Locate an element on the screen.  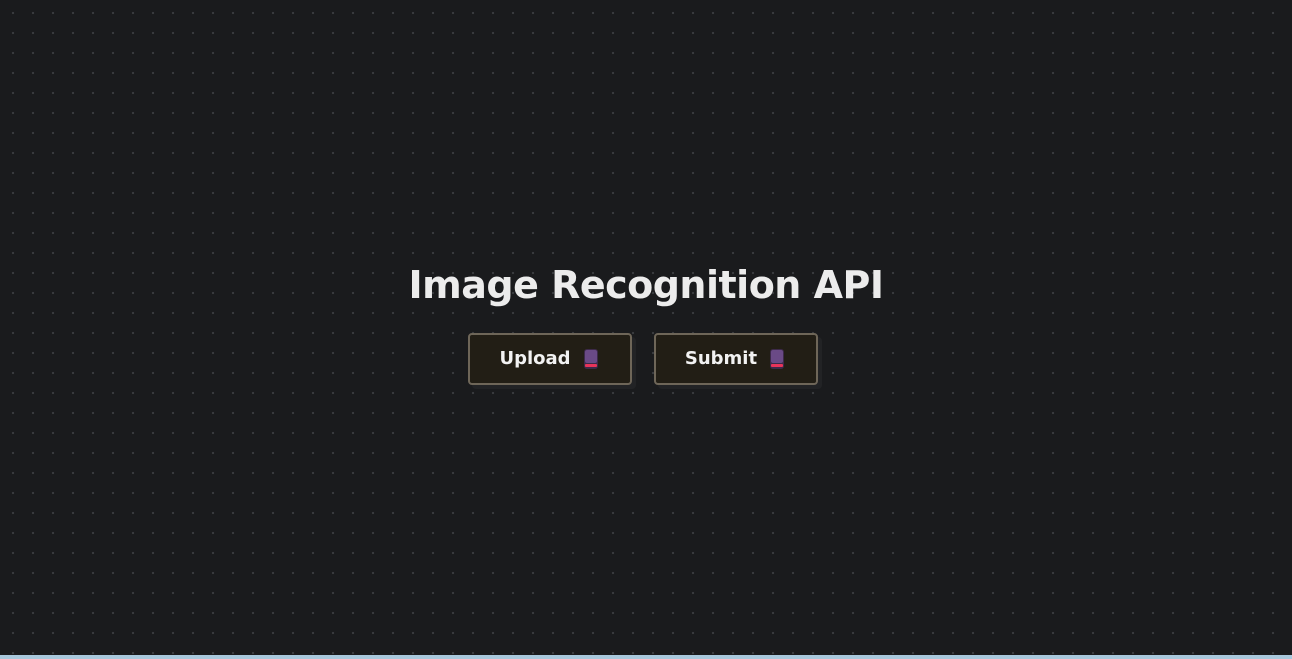
upload-button-label: Upload is located at coordinates (535, 358).